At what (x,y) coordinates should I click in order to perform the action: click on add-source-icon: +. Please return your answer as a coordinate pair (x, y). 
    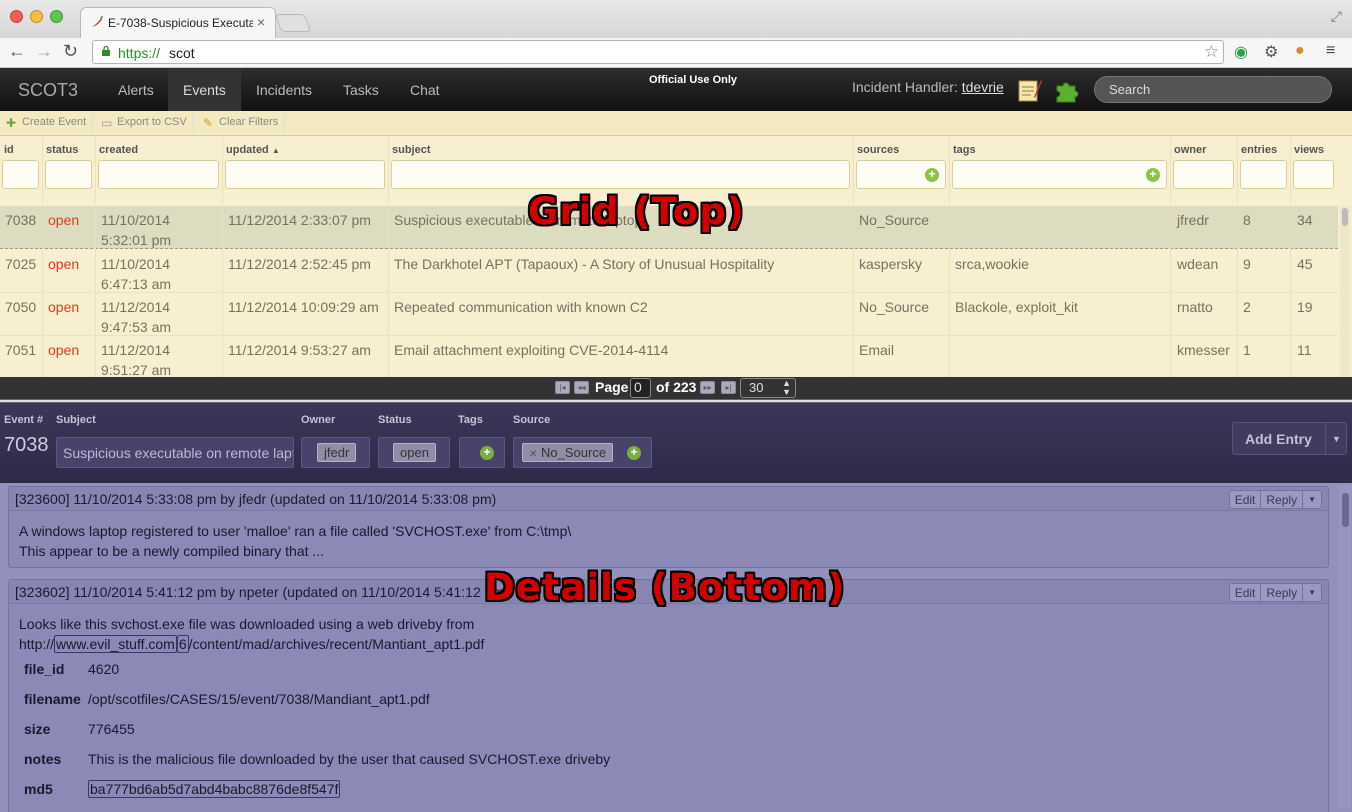
    Looking at the image, I should click on (634, 453).